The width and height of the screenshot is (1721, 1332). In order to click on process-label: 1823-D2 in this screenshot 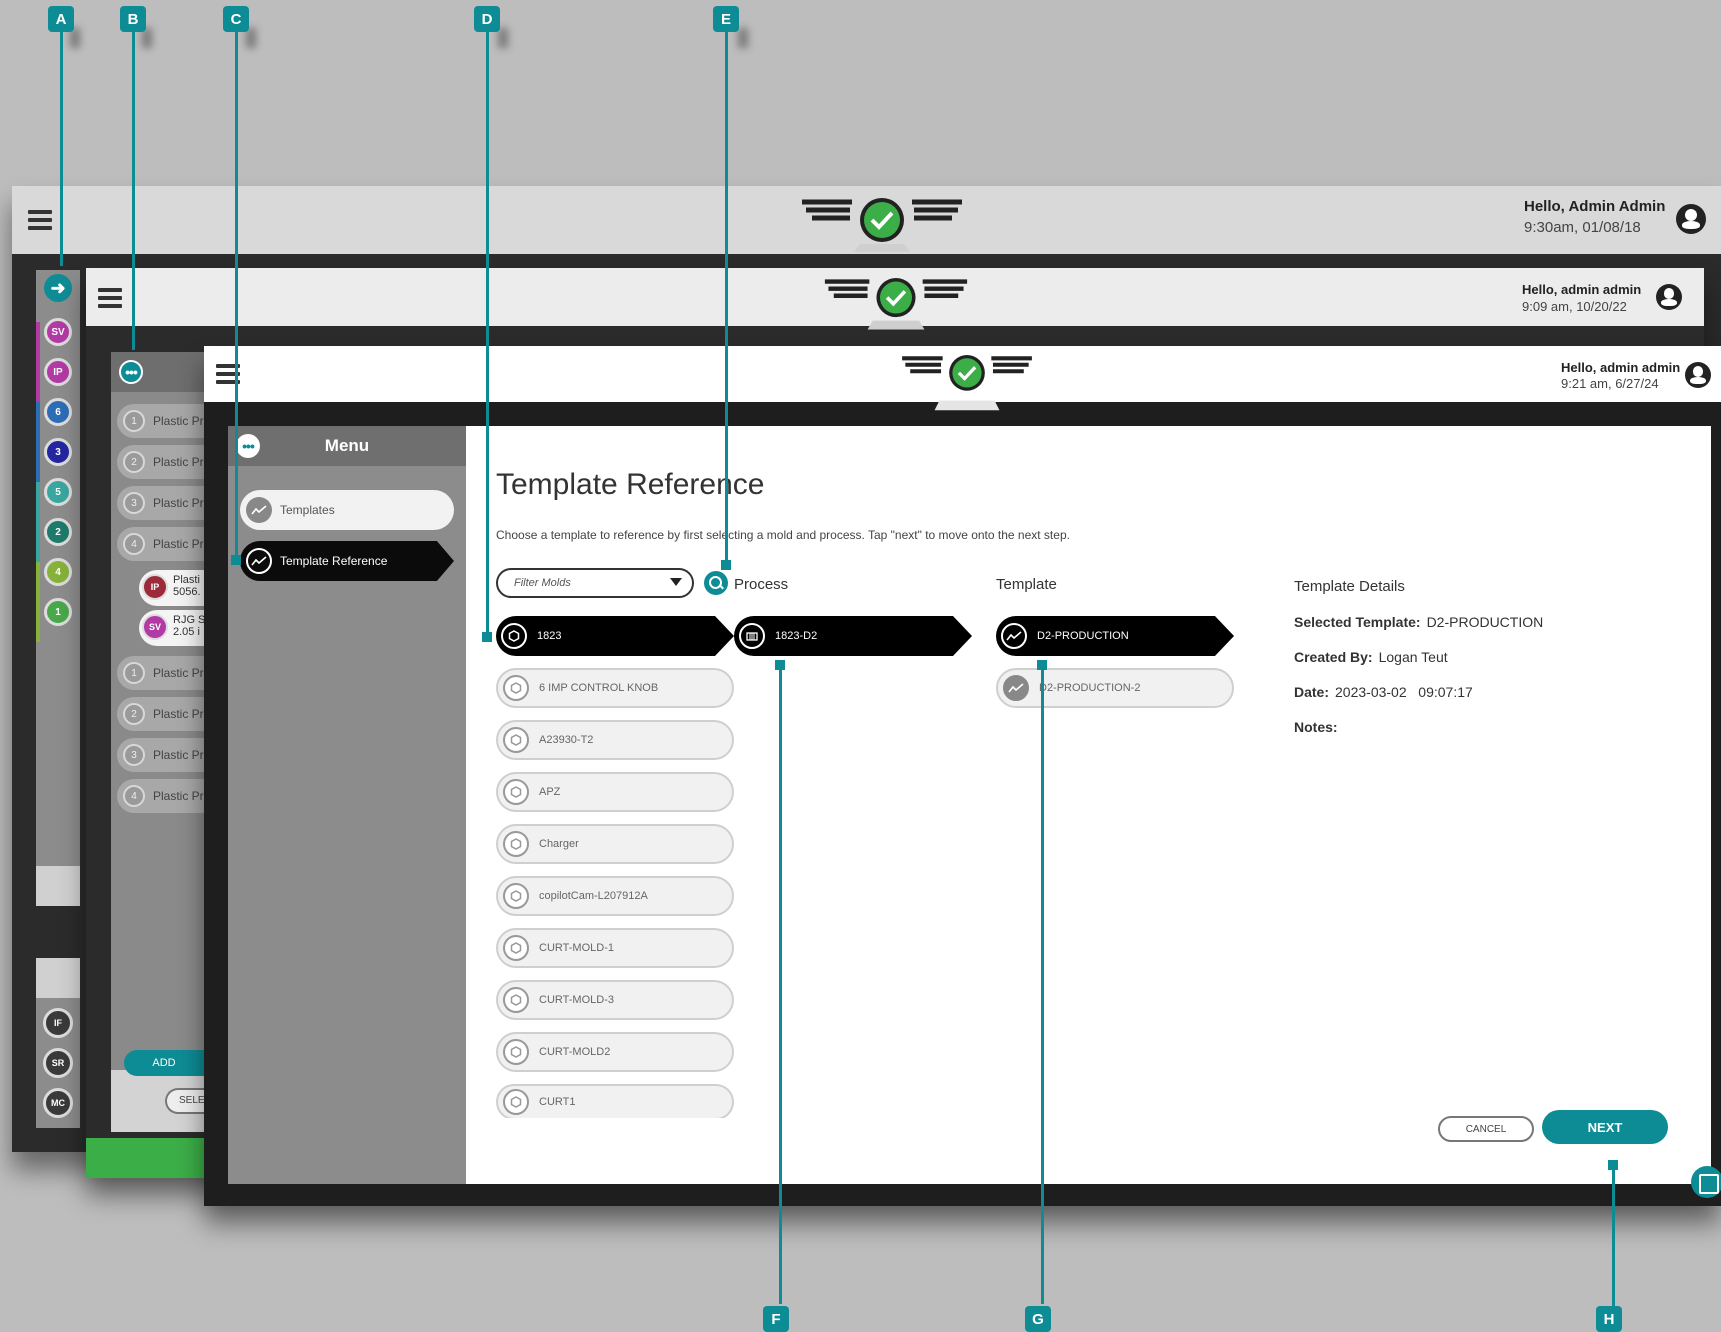, I will do `click(796, 636)`.